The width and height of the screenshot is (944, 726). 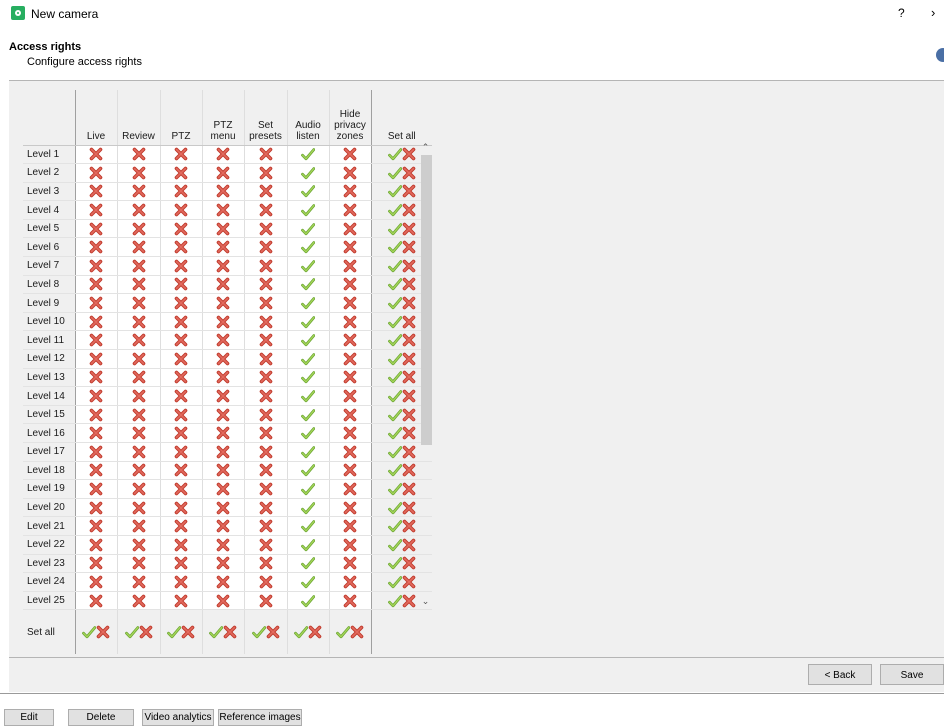 What do you see at coordinates (425, 601) in the screenshot?
I see `scroll-down-icon: ⌄` at bounding box center [425, 601].